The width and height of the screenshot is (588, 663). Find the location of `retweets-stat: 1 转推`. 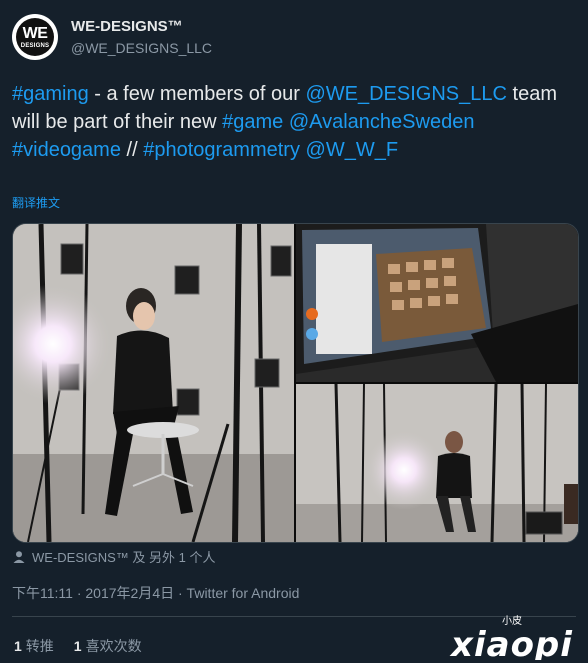

retweets-stat: 1 转推 is located at coordinates (34, 646).